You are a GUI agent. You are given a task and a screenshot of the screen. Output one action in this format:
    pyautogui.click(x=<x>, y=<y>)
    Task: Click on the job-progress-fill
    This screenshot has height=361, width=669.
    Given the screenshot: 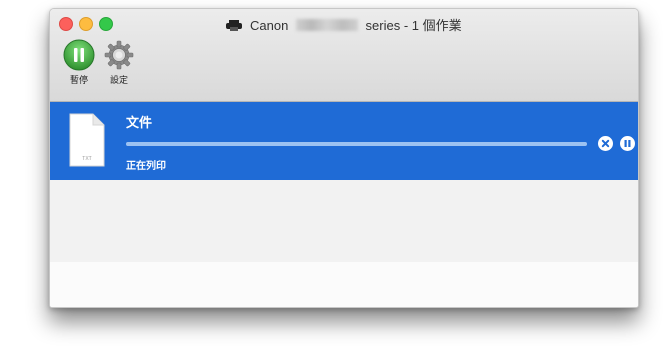 What is the action you would take?
    pyautogui.click(x=356, y=144)
    